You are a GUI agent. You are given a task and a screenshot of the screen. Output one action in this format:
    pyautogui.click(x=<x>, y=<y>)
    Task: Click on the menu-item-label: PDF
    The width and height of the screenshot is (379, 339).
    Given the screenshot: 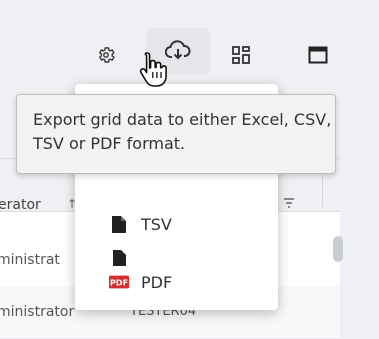 What is the action you would take?
    pyautogui.click(x=157, y=282)
    